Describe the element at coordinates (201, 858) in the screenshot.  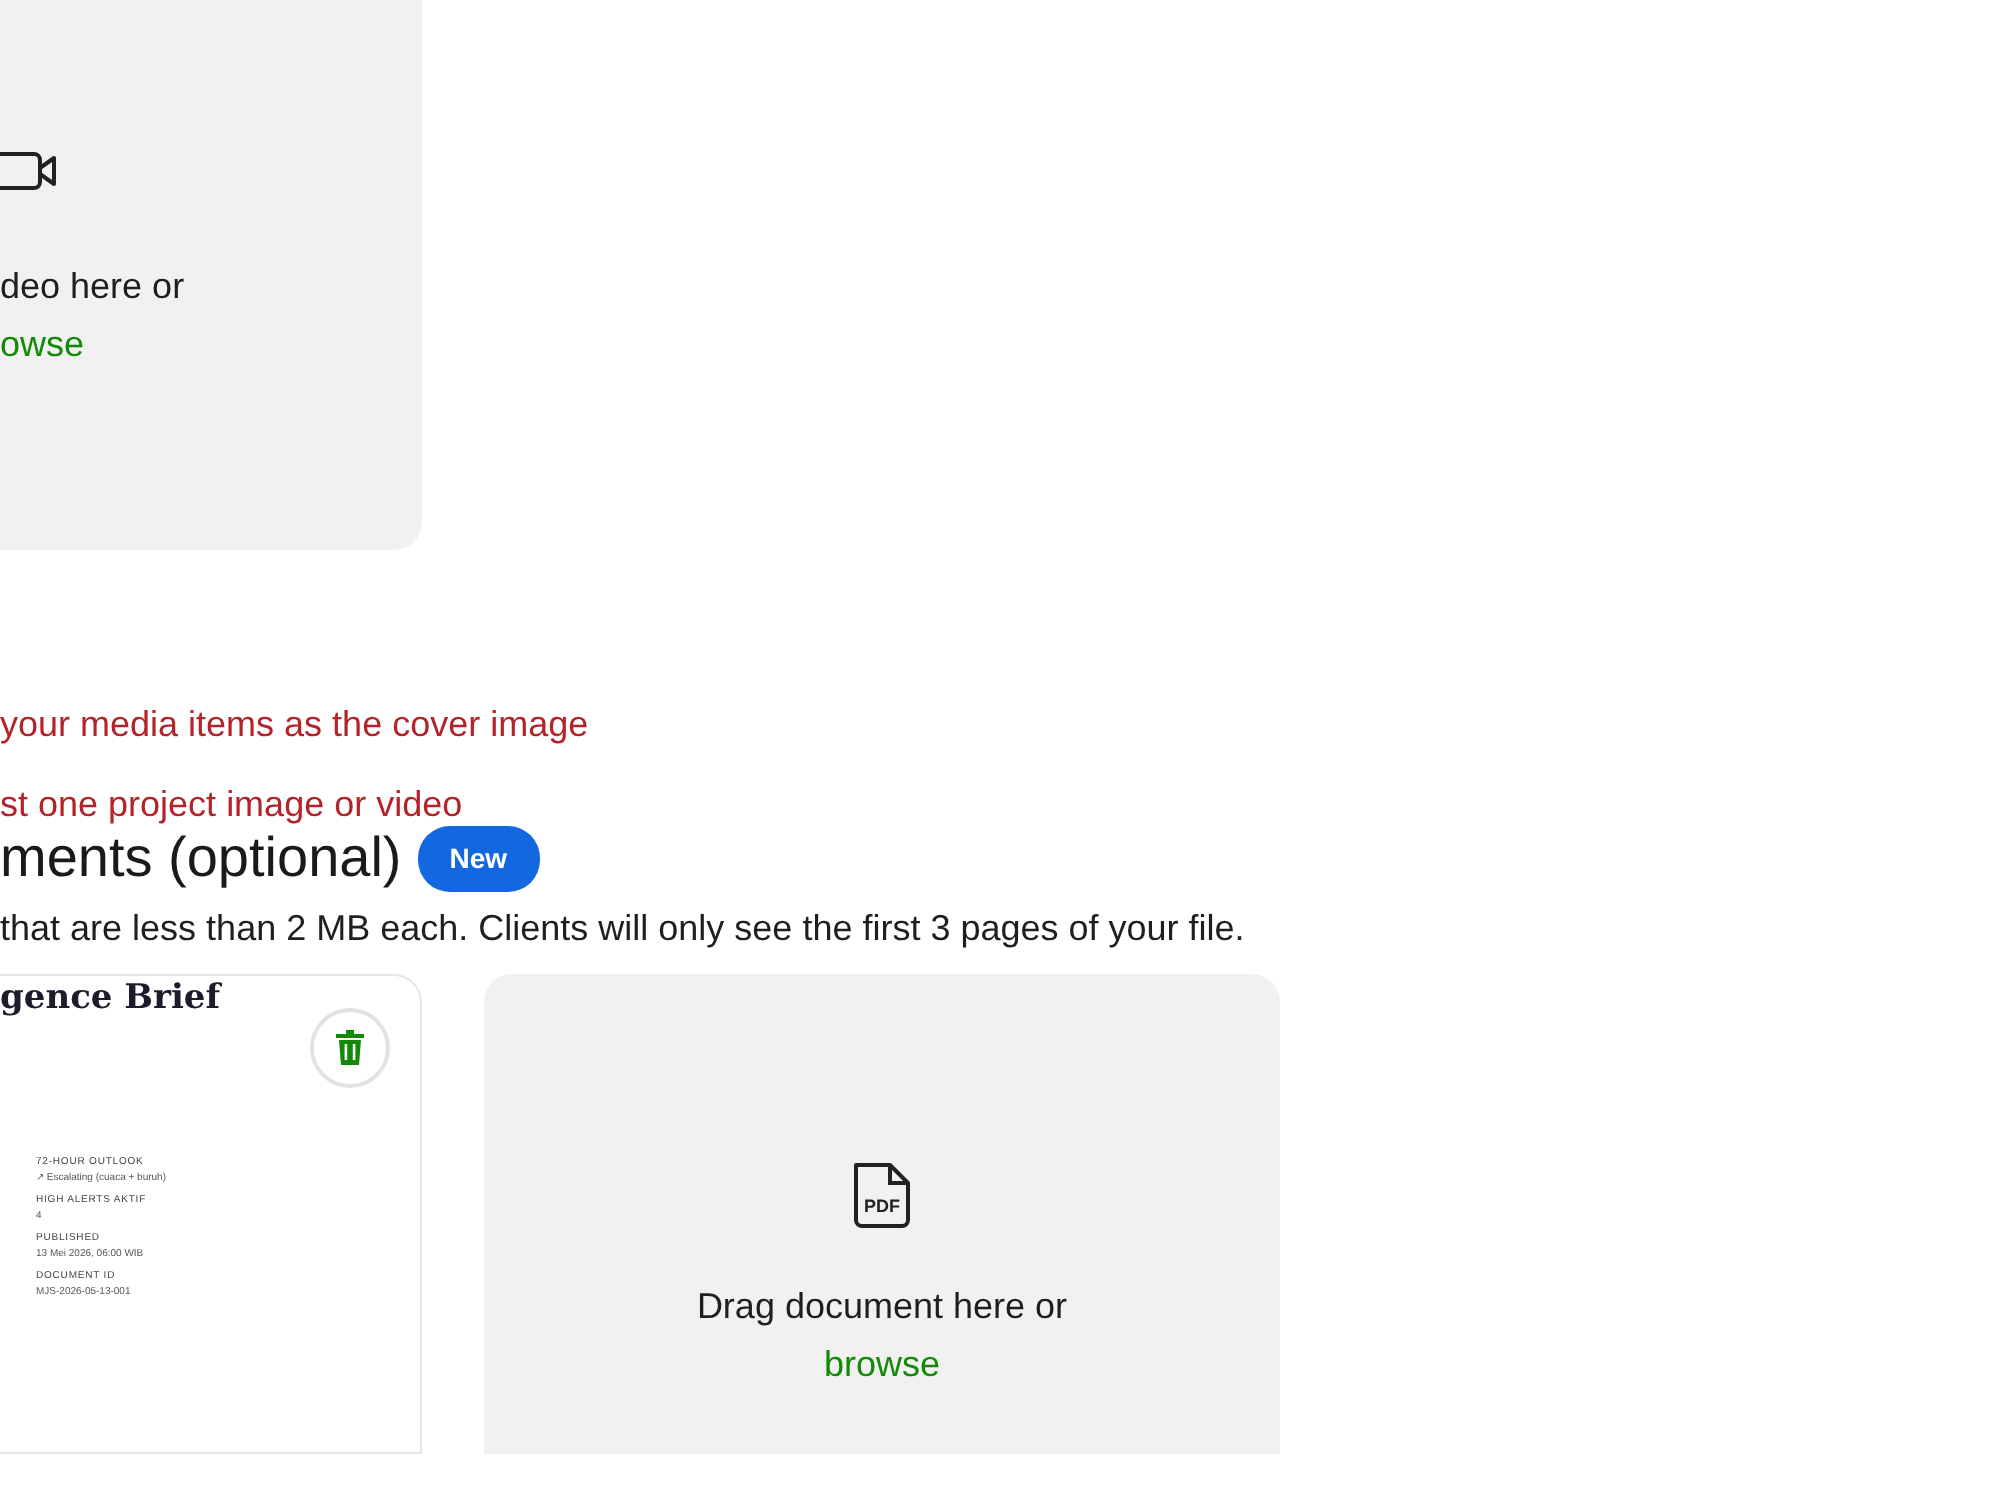
I see `section-heading: ments (optional)` at that location.